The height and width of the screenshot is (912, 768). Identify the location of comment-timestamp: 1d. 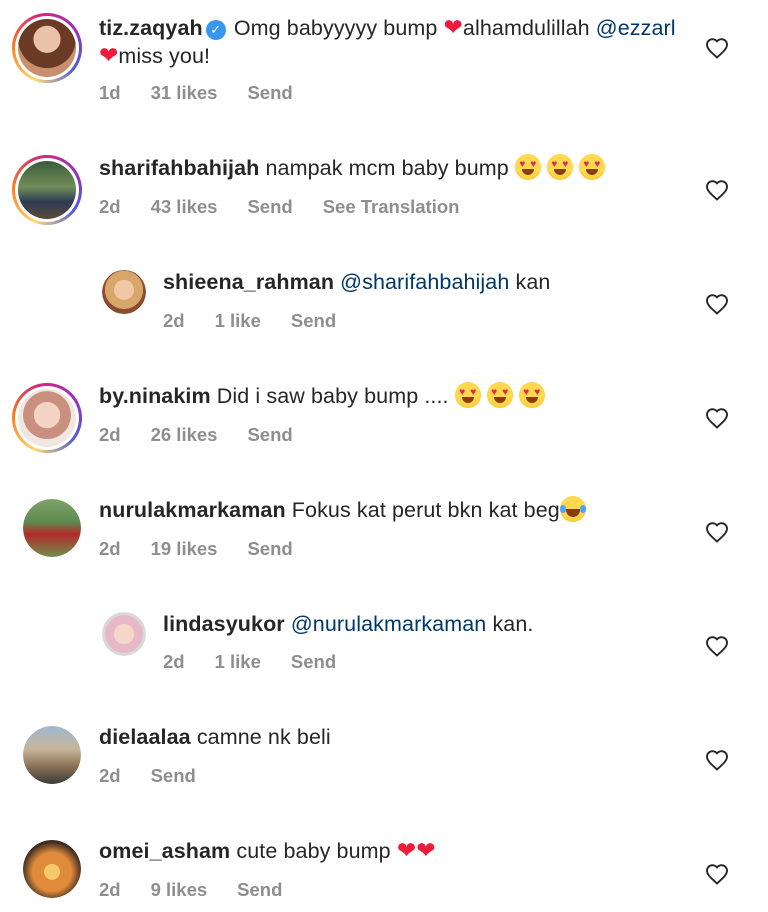
(110, 92).